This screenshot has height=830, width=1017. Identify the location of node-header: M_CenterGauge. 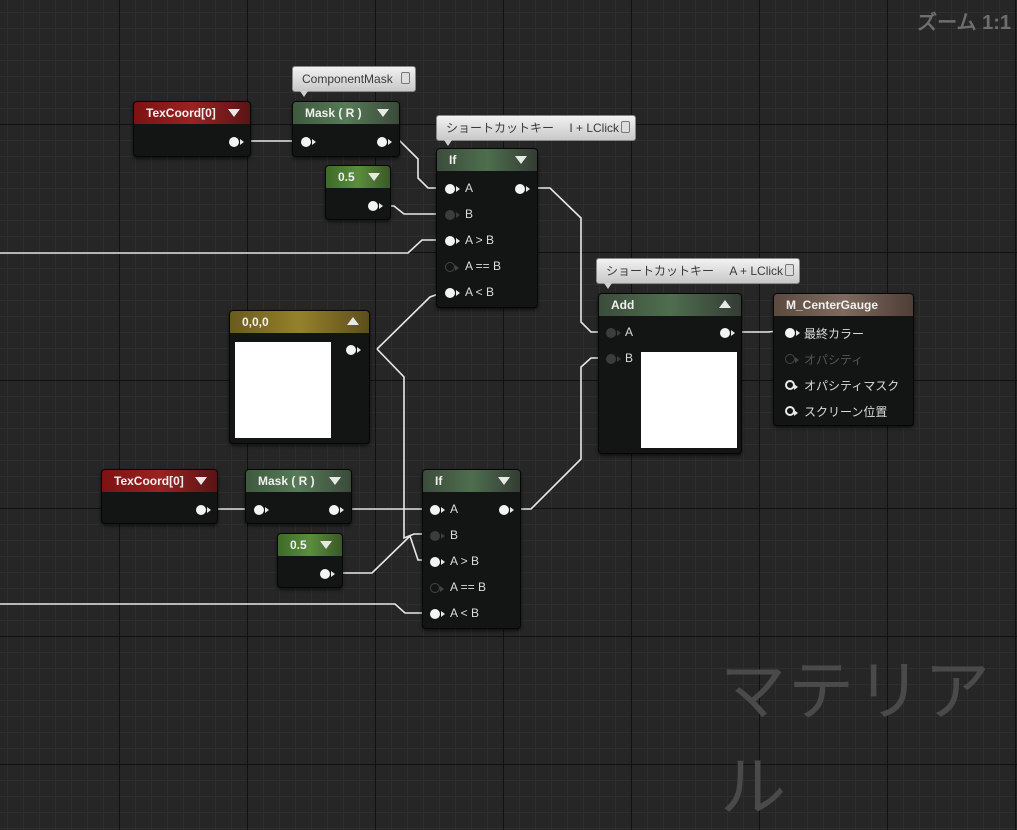
(843, 305).